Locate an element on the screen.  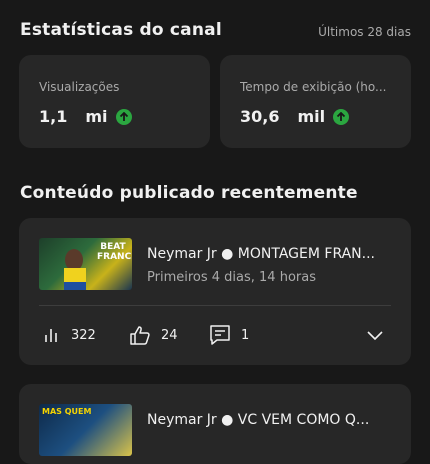
thumbnail-overlay-text: MAS QUEM is located at coordinates (67, 411).